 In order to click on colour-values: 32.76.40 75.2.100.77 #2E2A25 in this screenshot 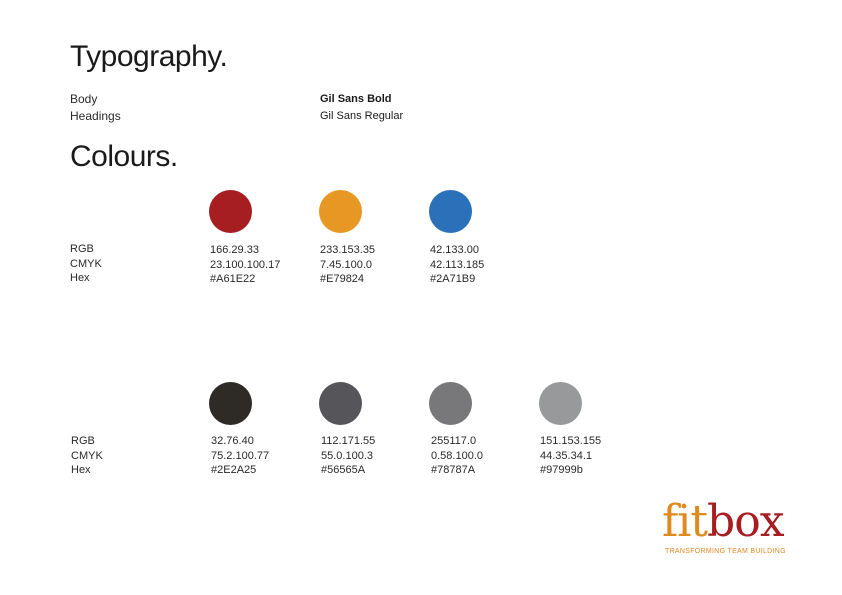, I will do `click(240, 456)`.